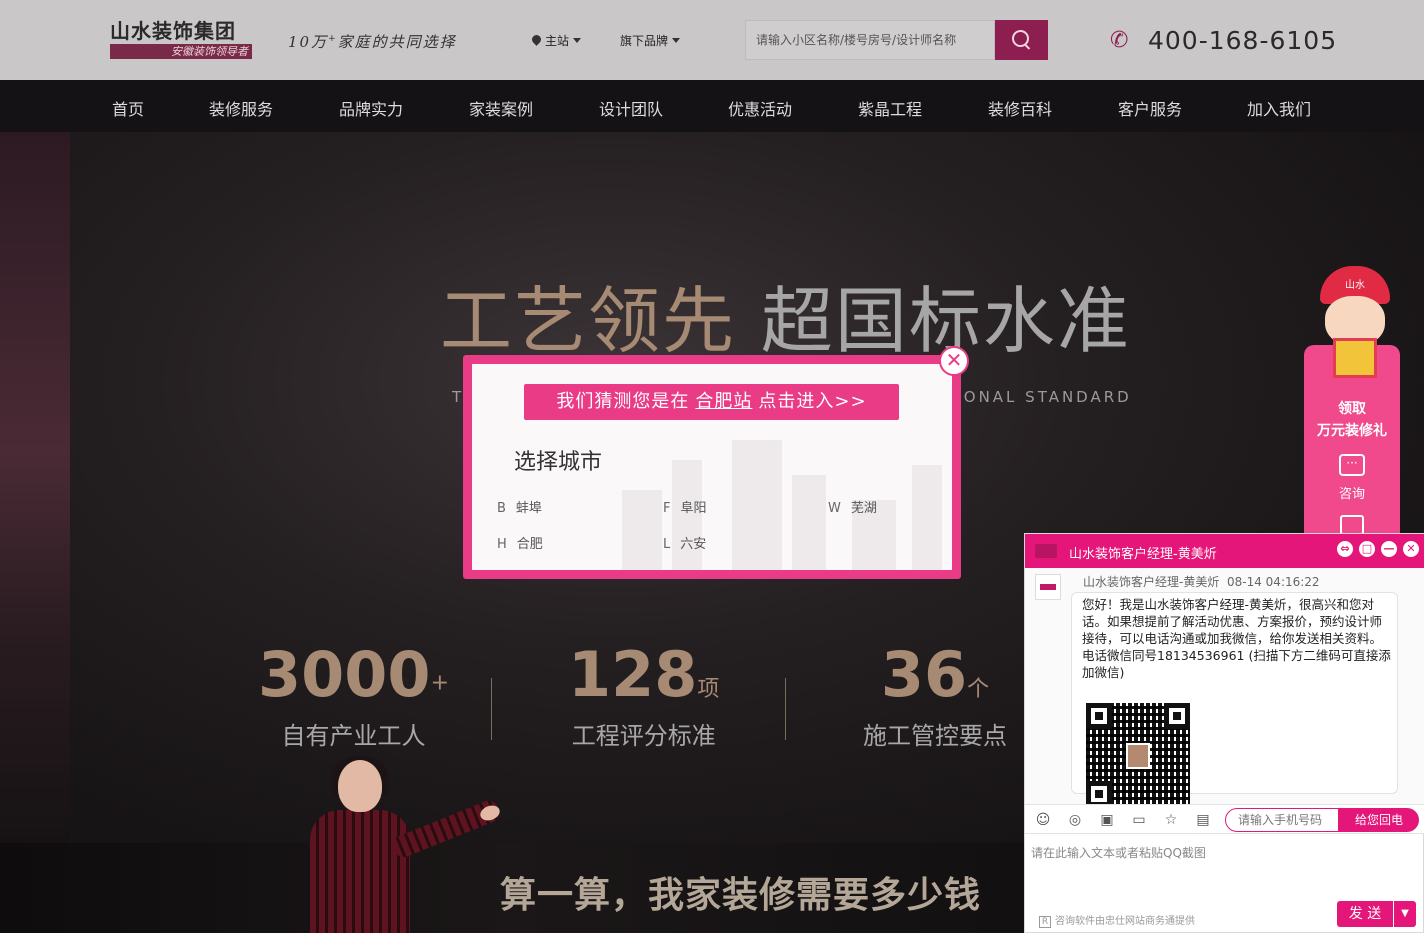 Image resolution: width=1424 pixels, height=933 pixels. Describe the element at coordinates (631, 108) in the screenshot. I see `nav-item-designers: 设计团队` at that location.